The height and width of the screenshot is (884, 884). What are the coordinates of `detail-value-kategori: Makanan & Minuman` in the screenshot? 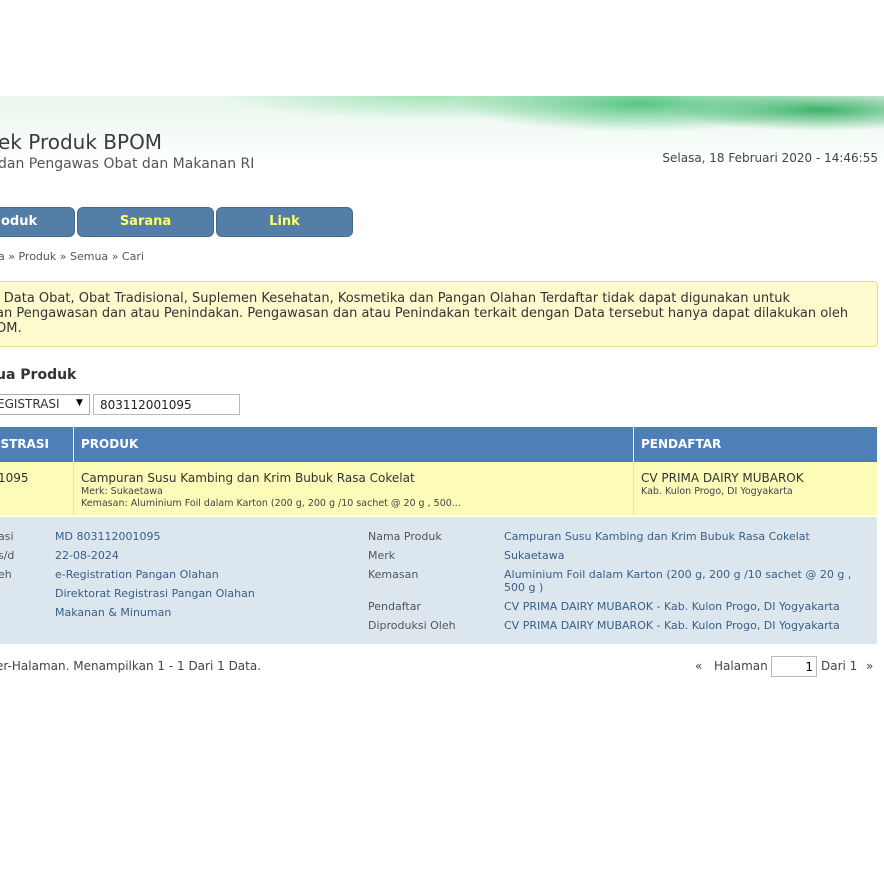 It's located at (113, 612).